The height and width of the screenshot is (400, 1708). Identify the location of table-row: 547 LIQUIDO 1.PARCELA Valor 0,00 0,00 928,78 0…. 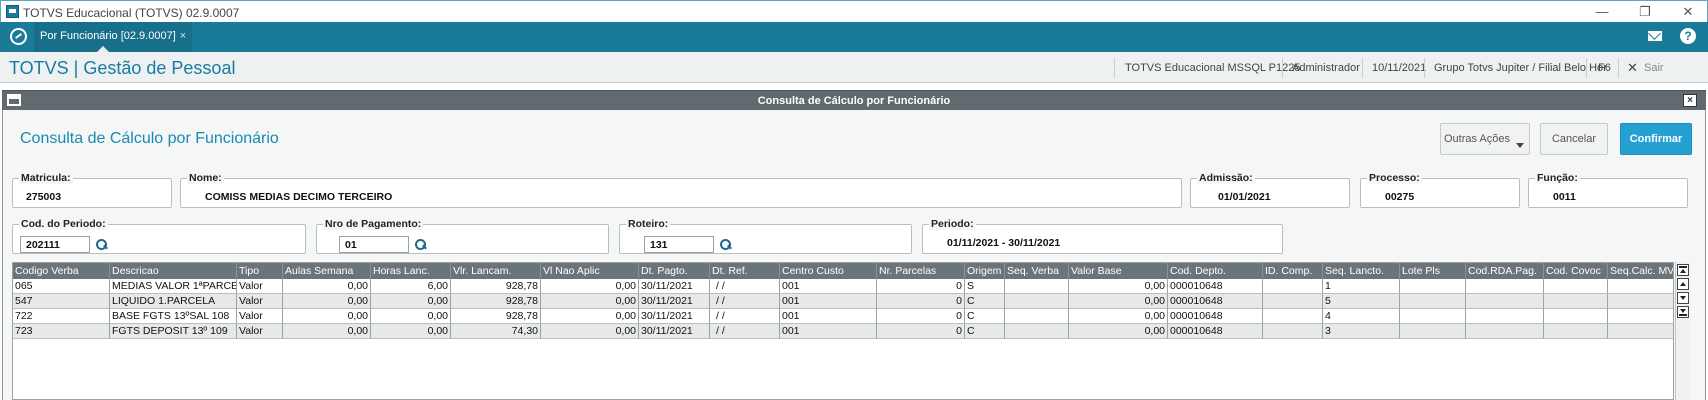
(843, 301).